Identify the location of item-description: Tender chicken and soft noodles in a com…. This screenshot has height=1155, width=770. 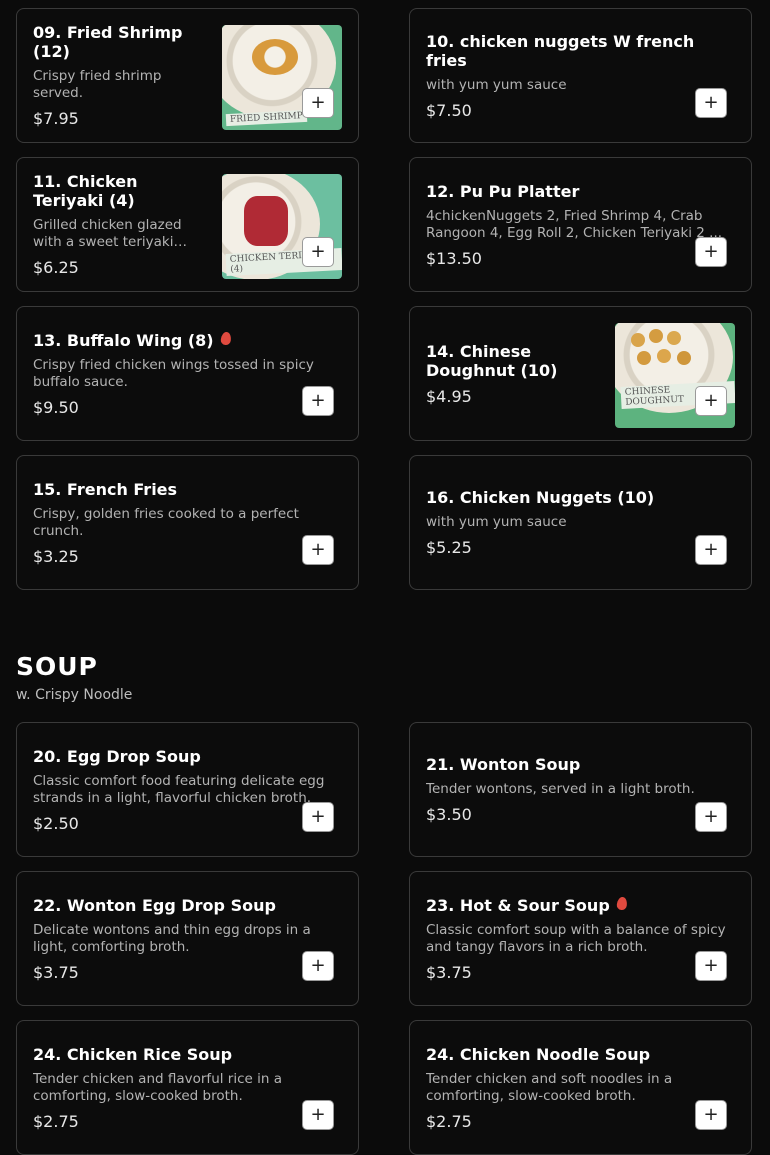
(549, 1087).